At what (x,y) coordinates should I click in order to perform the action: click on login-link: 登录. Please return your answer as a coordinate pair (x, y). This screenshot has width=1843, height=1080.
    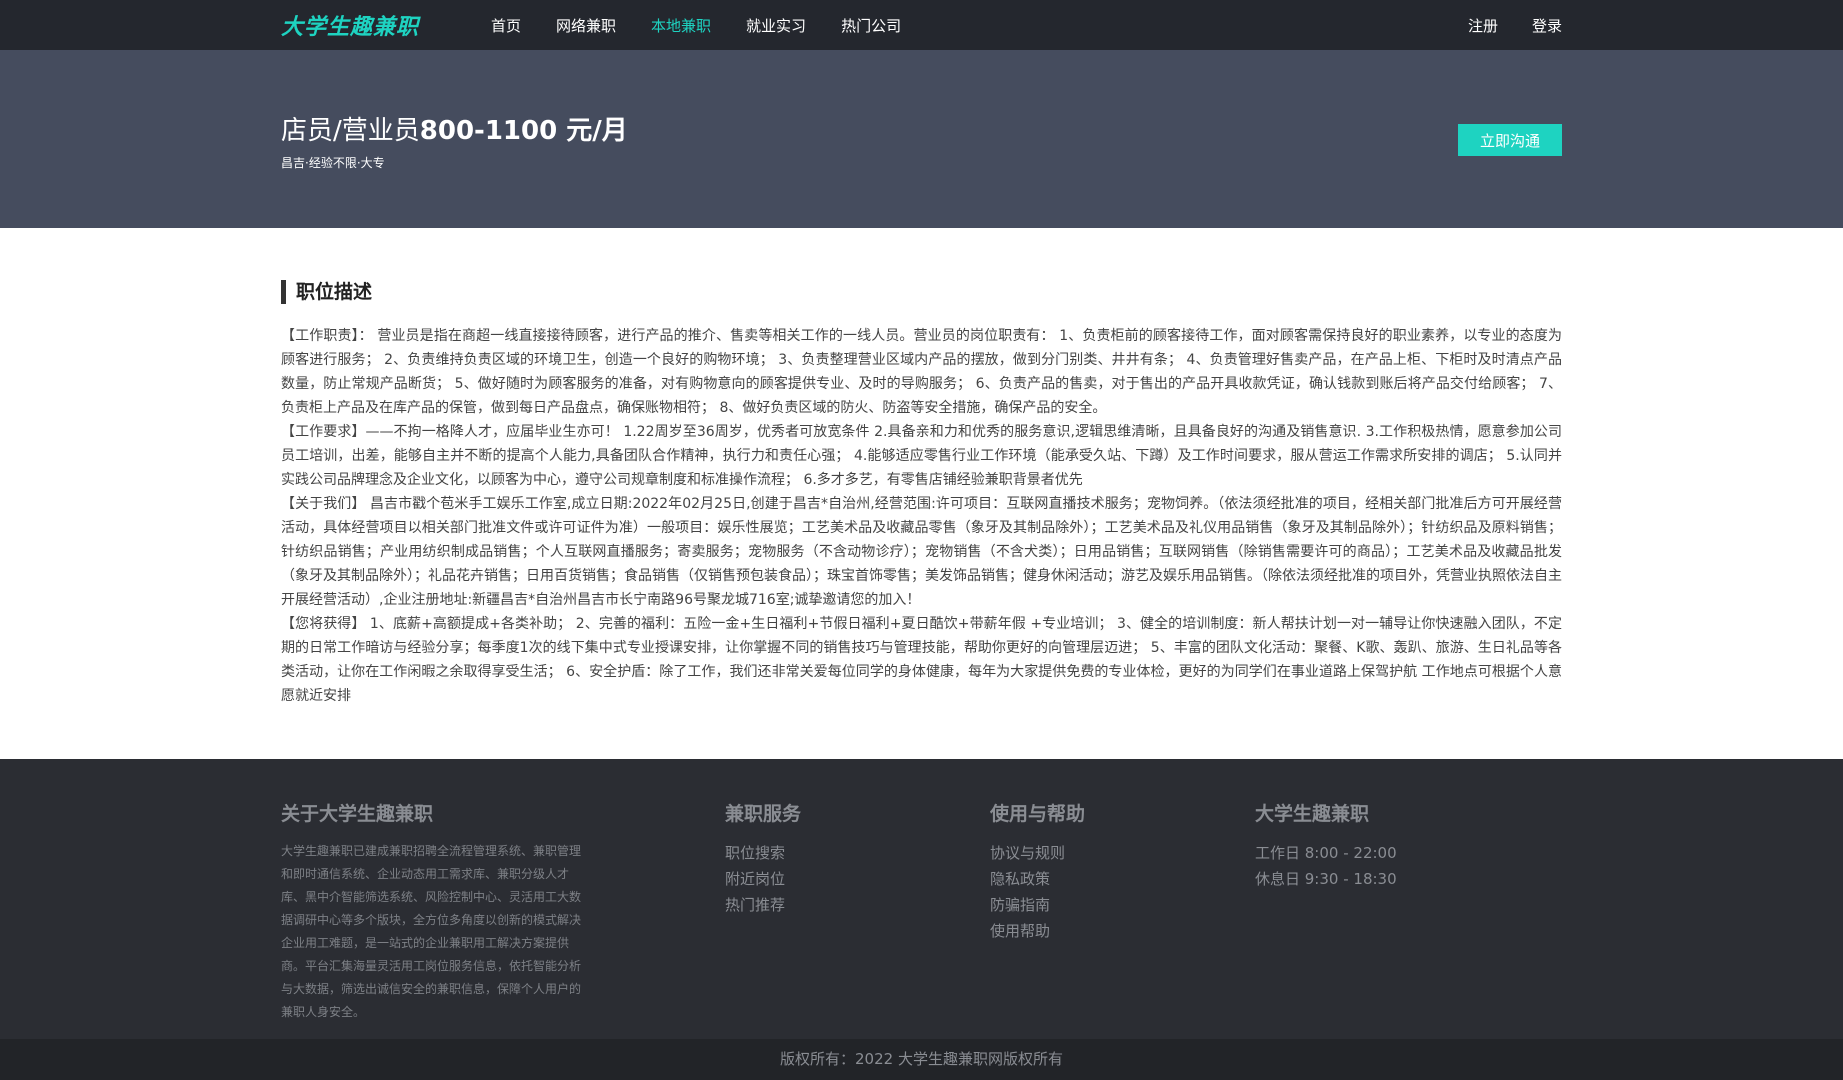
    Looking at the image, I should click on (1547, 25).